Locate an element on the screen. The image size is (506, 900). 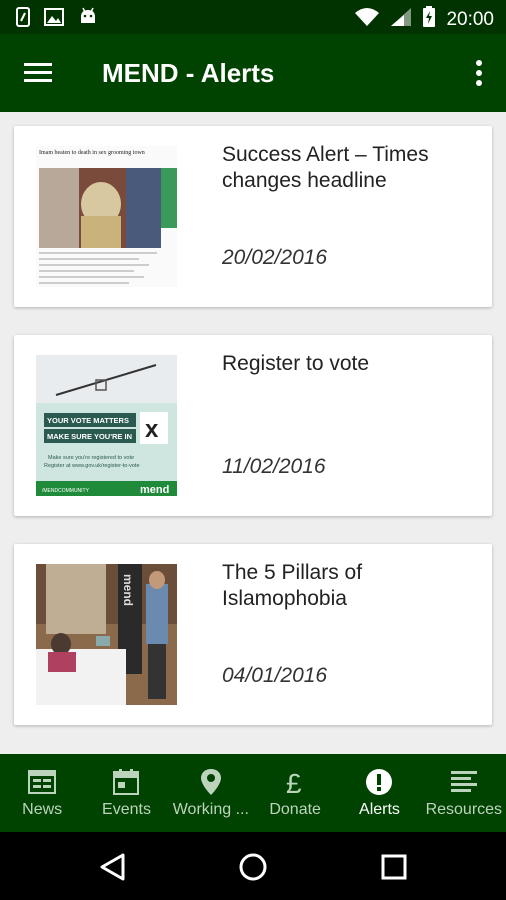
nav-label: Events is located at coordinates (126, 809).